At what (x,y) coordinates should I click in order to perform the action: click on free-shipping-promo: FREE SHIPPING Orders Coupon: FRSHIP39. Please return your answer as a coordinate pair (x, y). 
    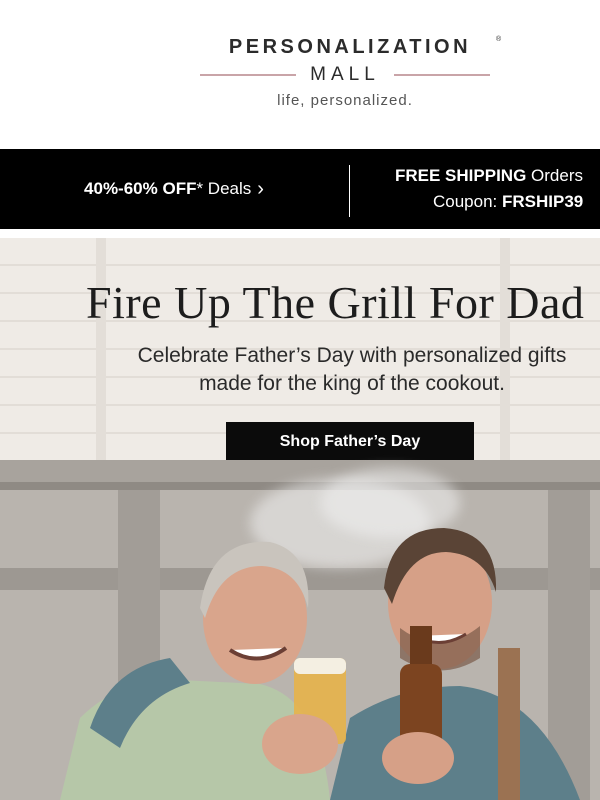
    Looking at the image, I should click on (497, 189).